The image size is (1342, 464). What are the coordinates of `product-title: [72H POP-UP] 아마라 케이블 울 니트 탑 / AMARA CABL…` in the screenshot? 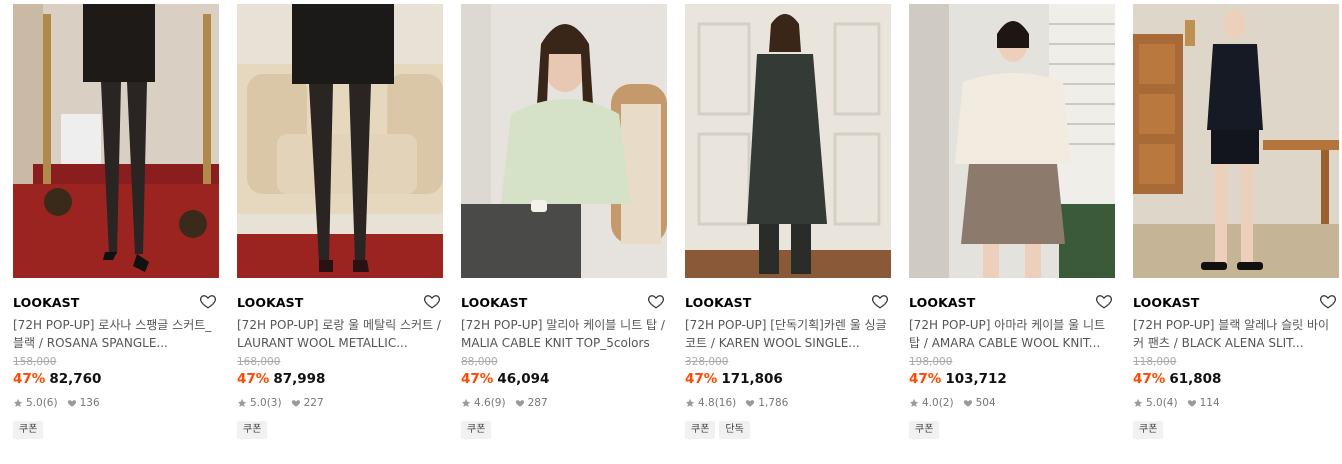 It's located at (1012, 334).